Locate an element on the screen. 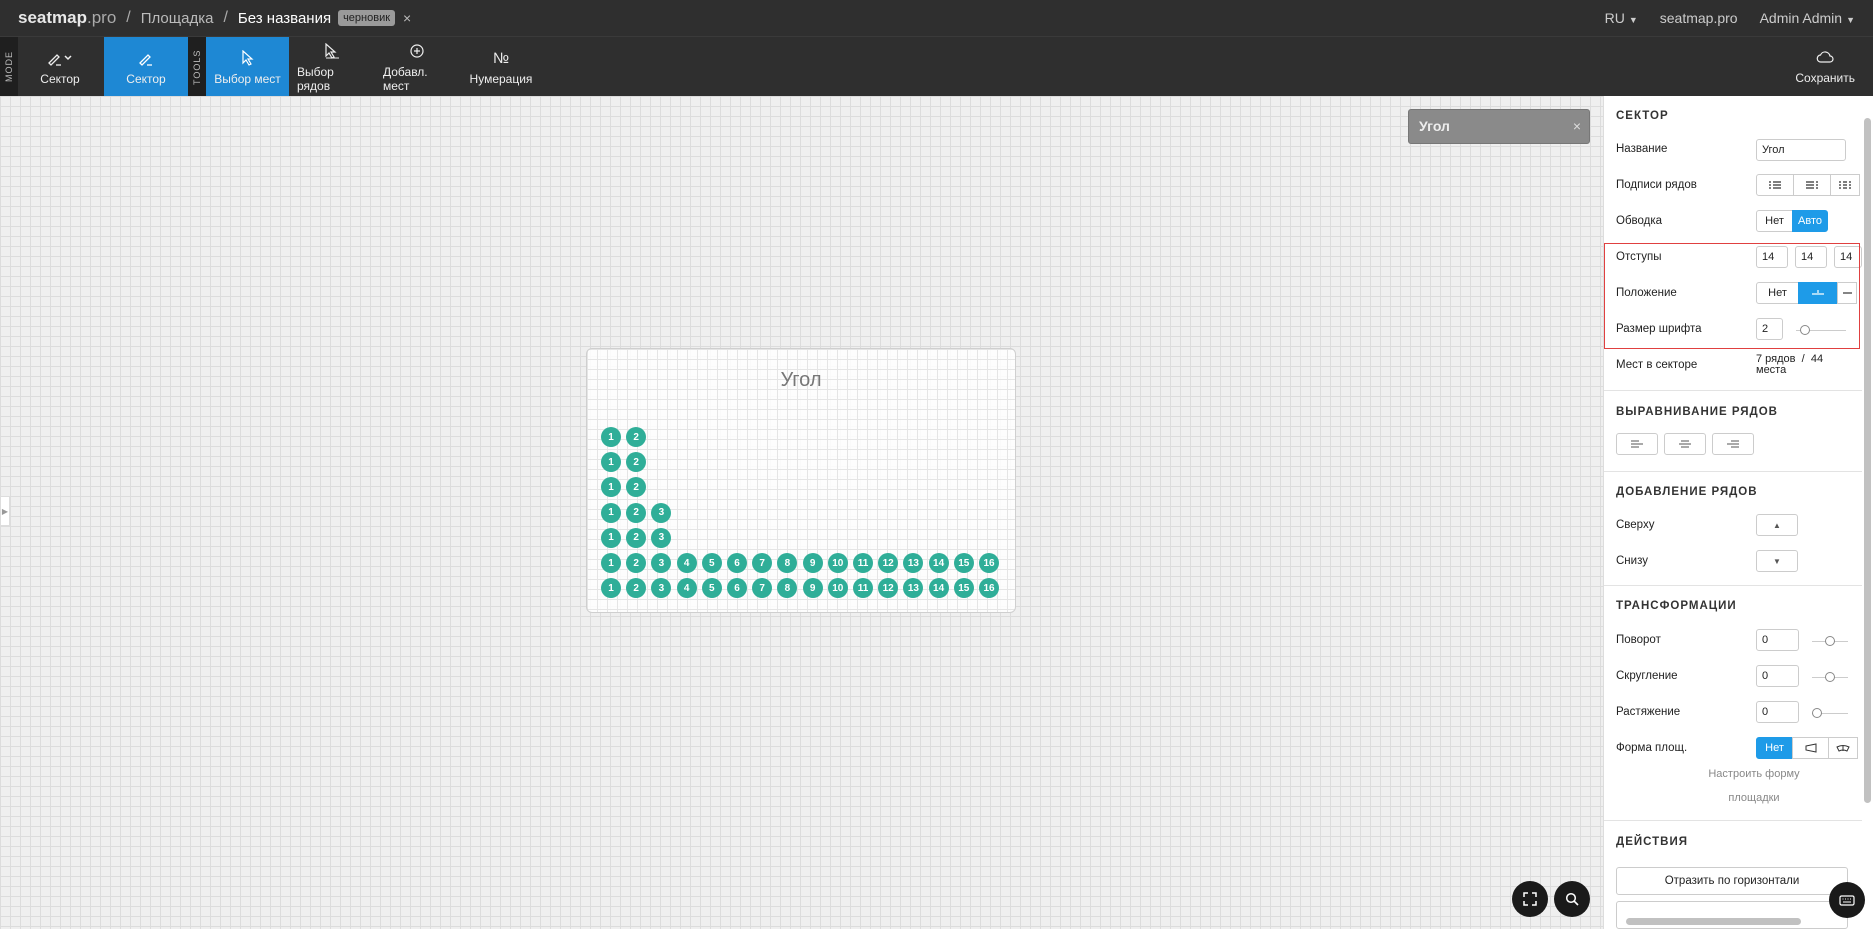 This screenshot has width=1873, height=929. chevron-down-icon: ▼ is located at coordinates (1850, 20).